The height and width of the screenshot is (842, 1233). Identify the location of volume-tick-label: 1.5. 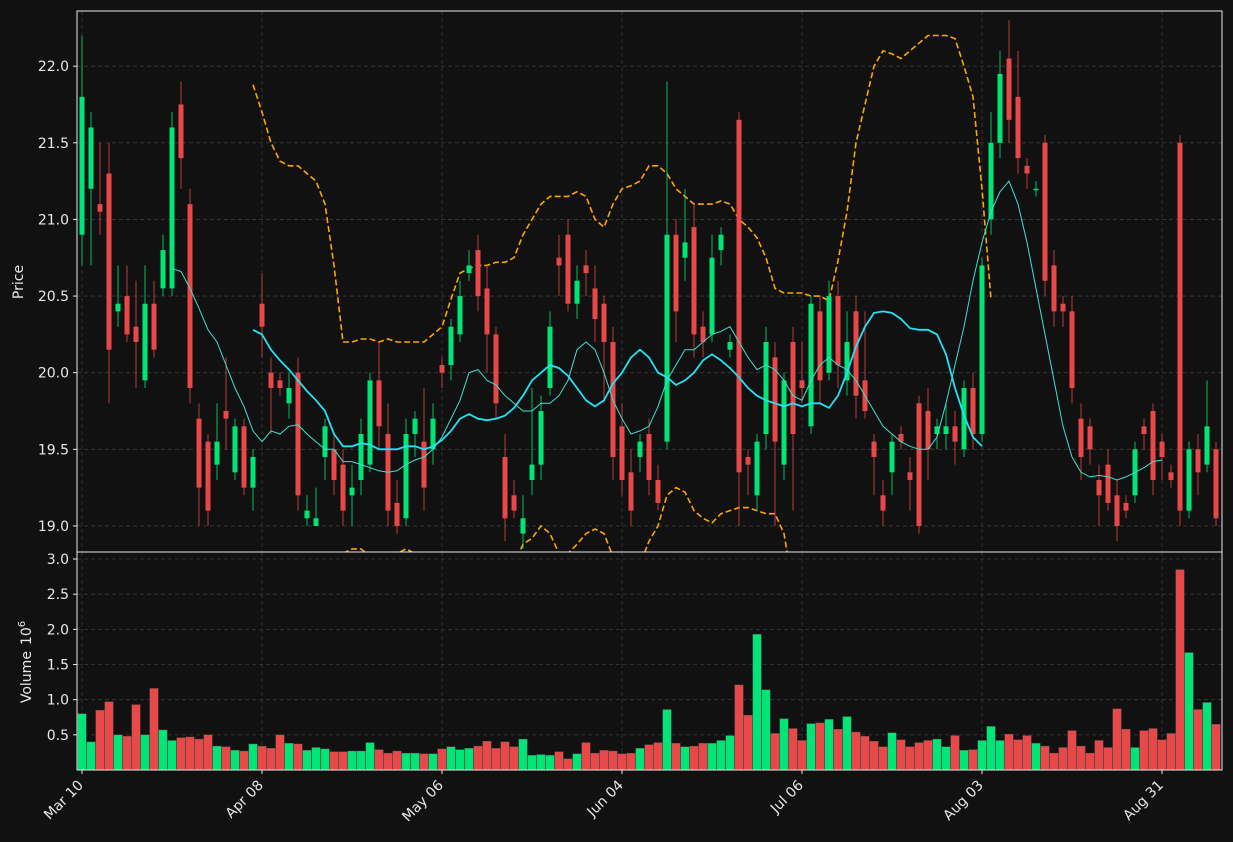
(58, 666).